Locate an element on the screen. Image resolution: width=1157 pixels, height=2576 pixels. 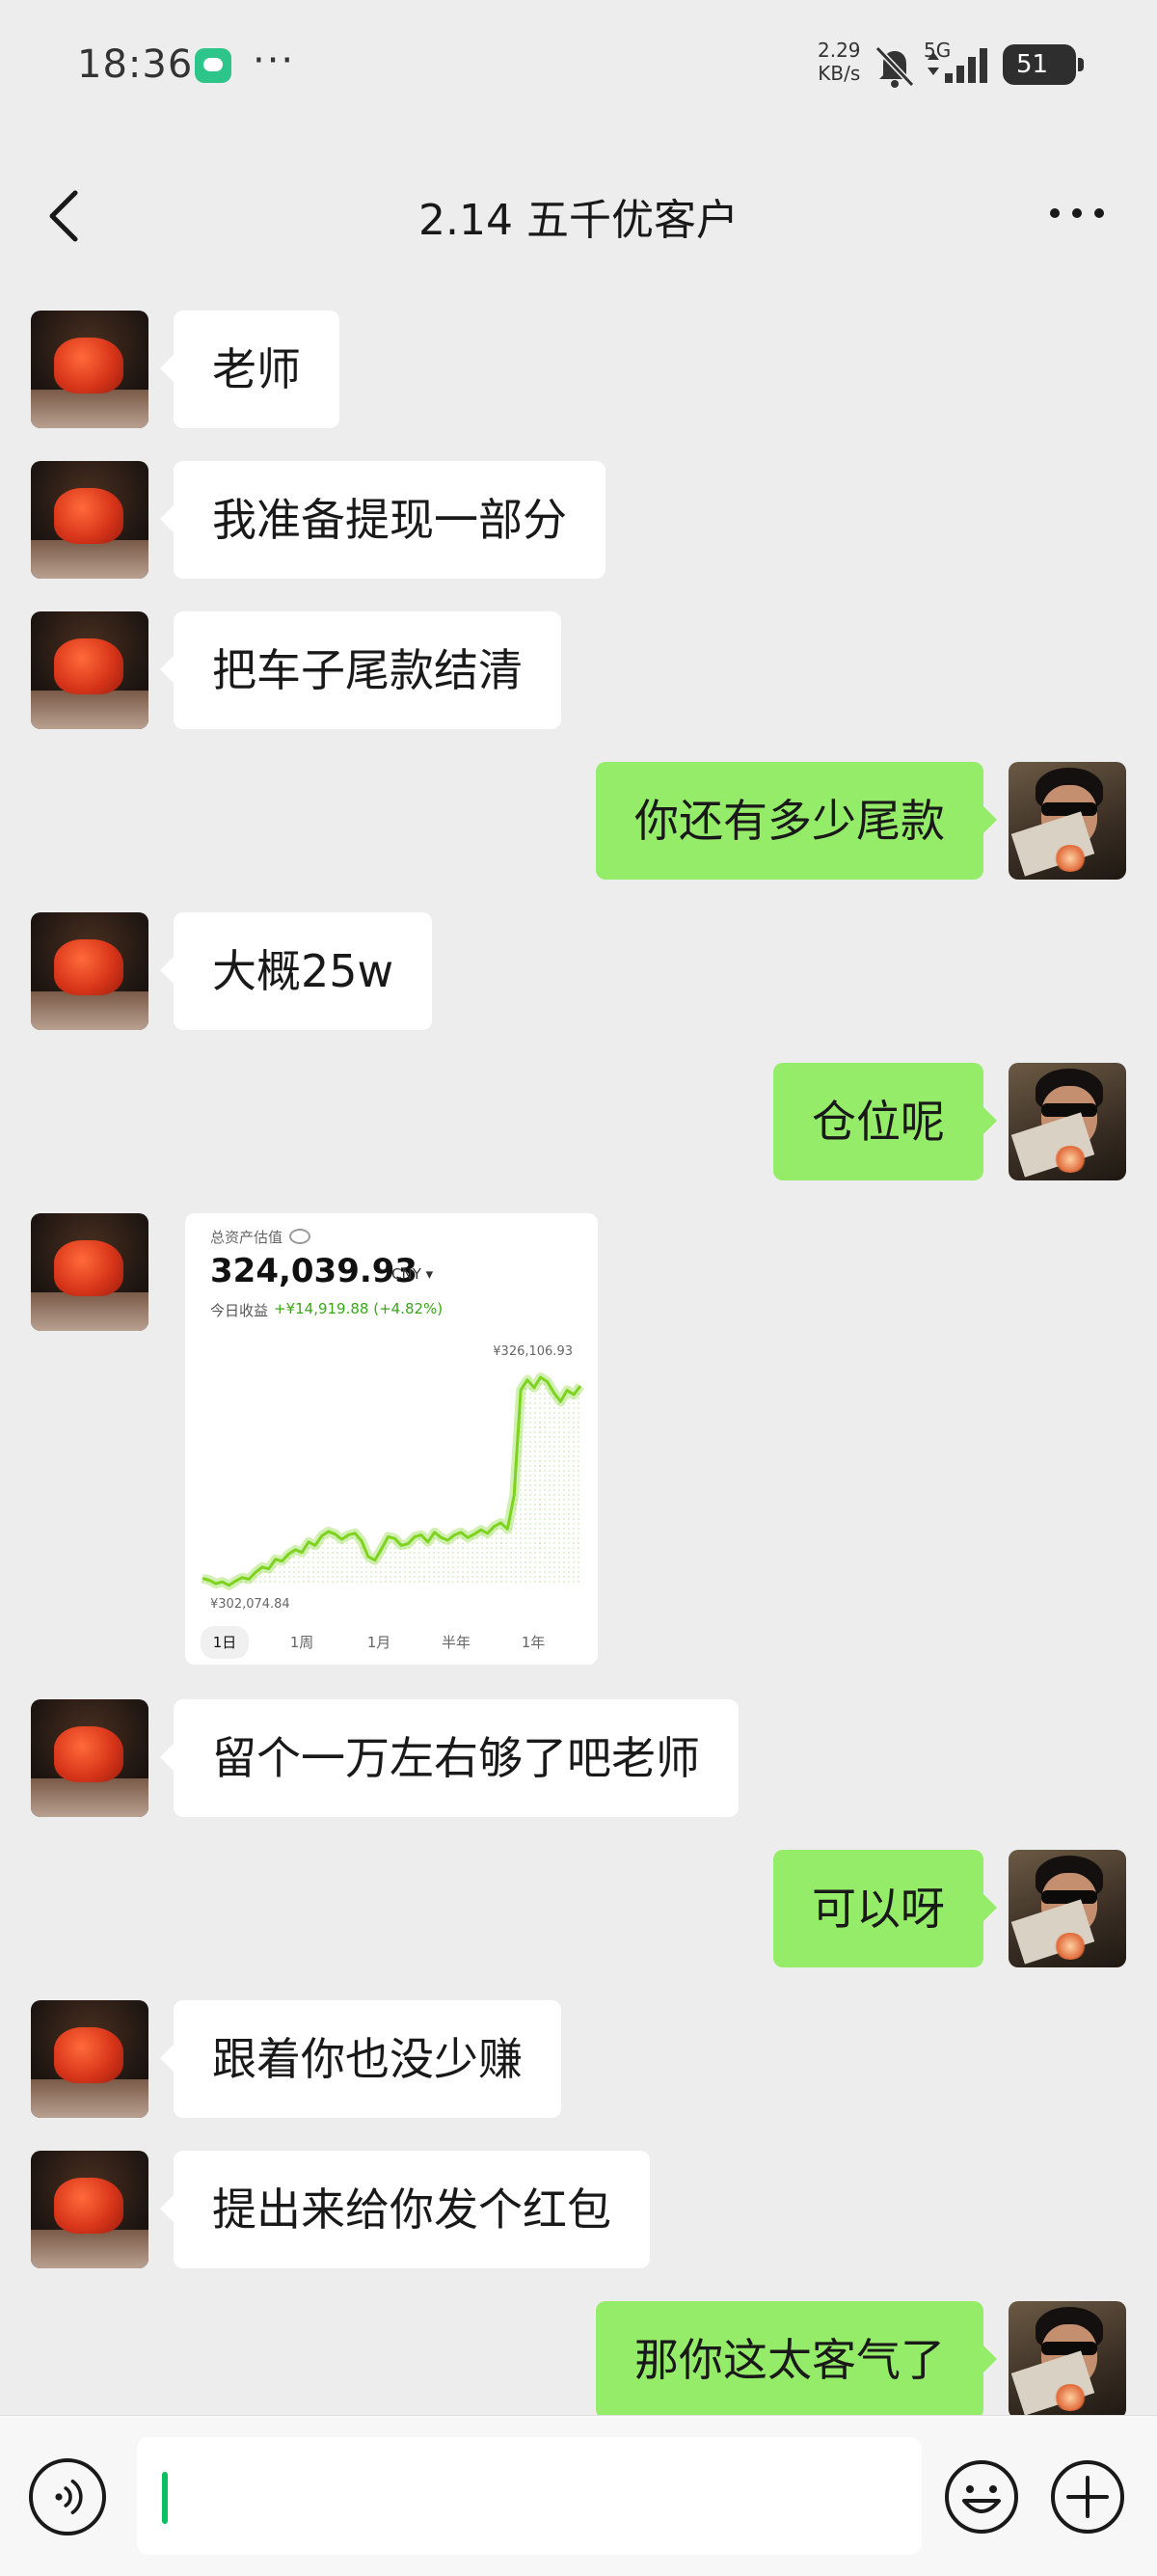
asset-currency: CNY ▾ is located at coordinates (412, 1274).